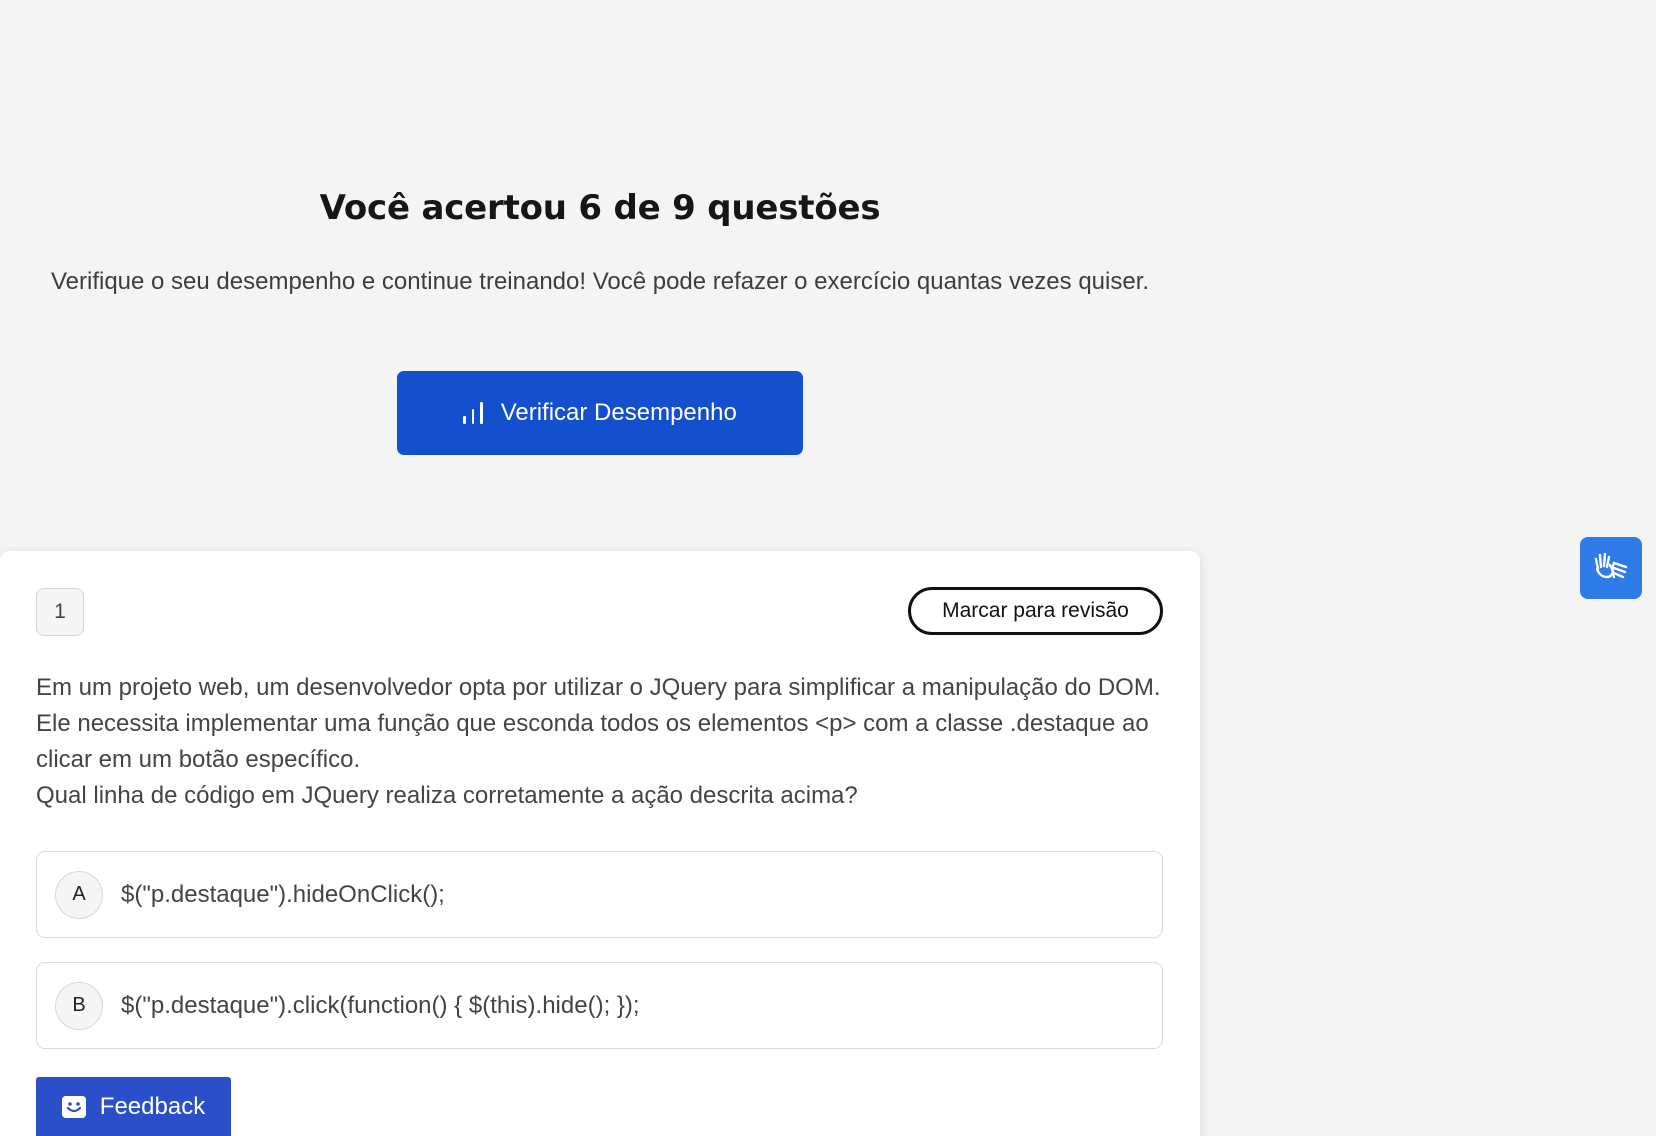 This screenshot has width=1656, height=1136. I want to click on sign-language-hands-icon, so click(1611, 568).